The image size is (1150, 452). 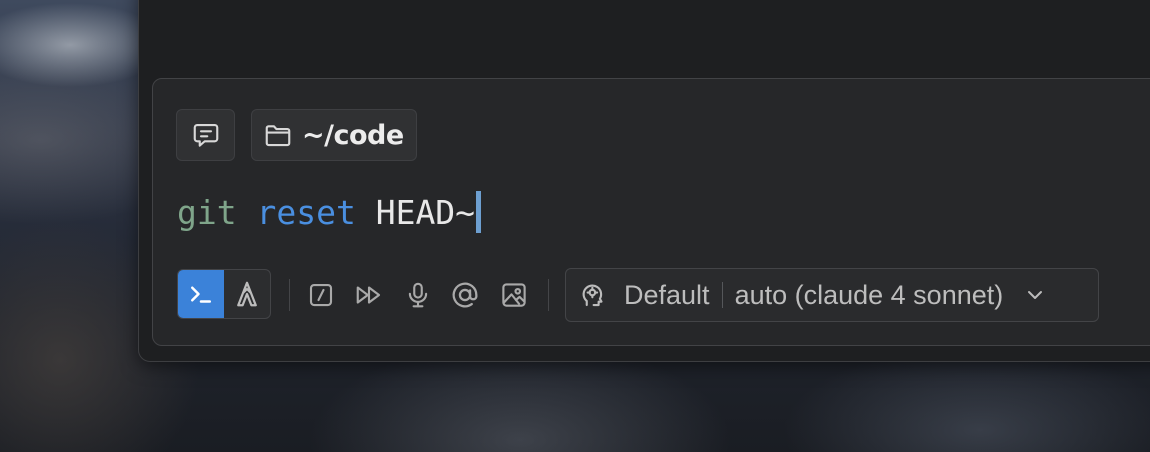 I want to click on directory-label: ~/code, so click(x=353, y=135).